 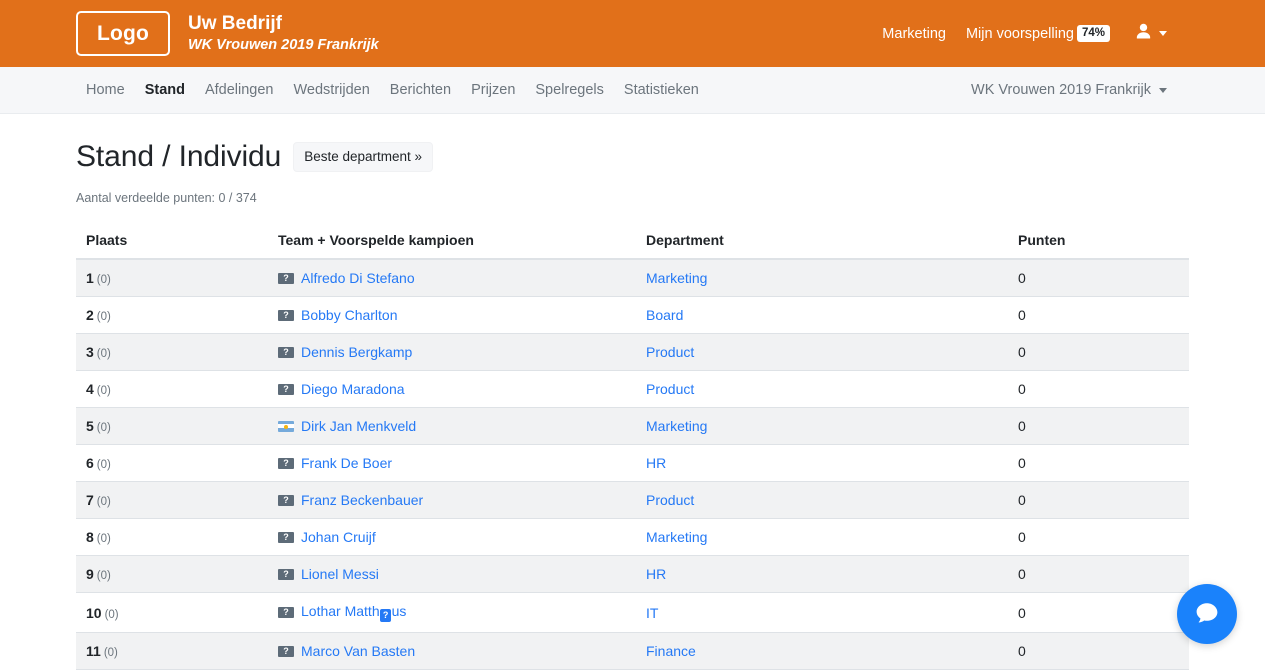 I want to click on cell-team: ? Bobby Charlton, so click(x=452, y=315).